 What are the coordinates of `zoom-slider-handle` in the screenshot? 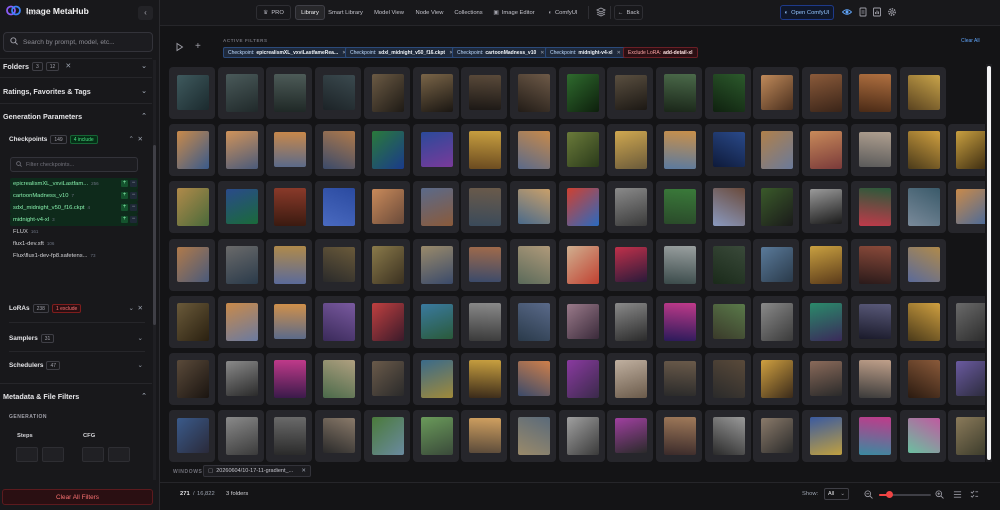 It's located at (889, 494).